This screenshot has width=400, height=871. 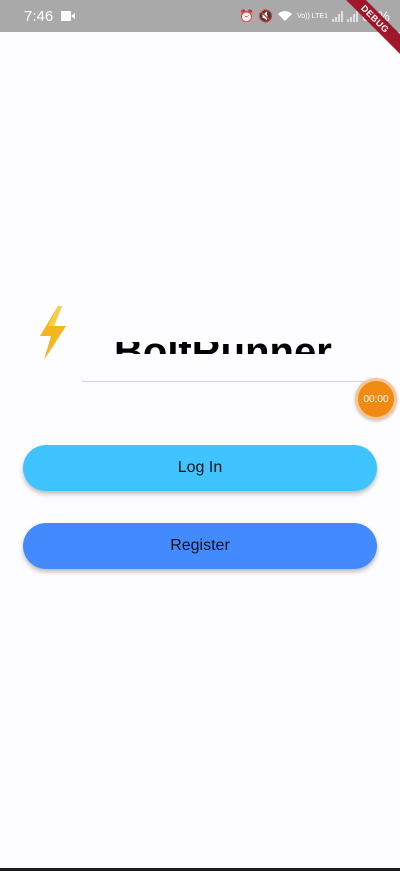 I want to click on alarm-icon: ⏰, so click(x=247, y=16).